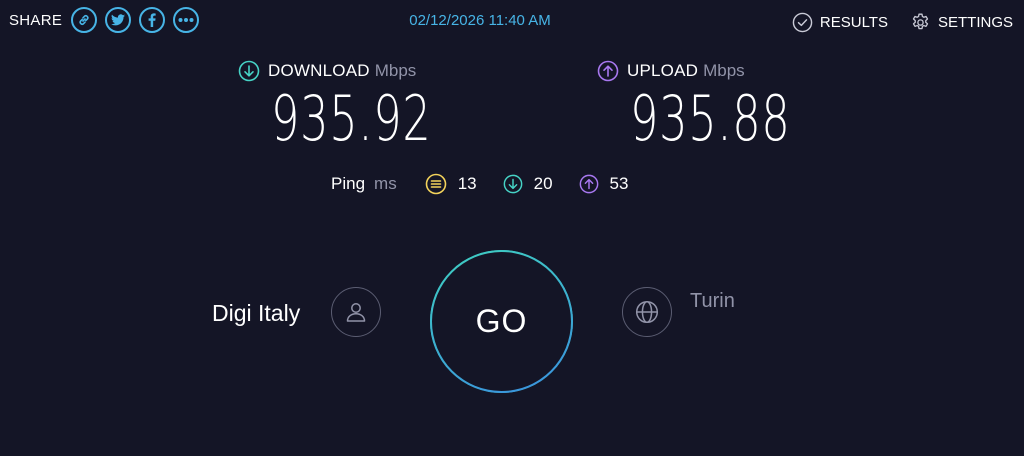  I want to click on download-unit: Mbps, so click(395, 70).